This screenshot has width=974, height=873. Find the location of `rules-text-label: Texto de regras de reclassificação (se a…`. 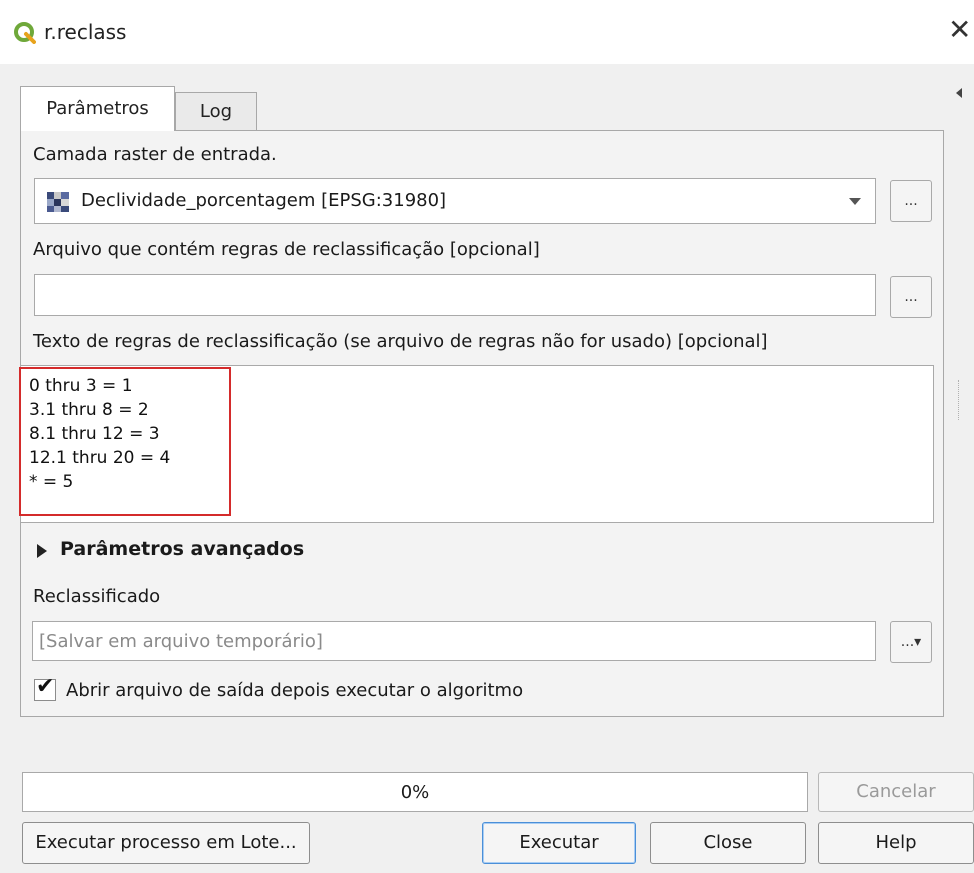

rules-text-label: Texto de regras de reclassificação (se a… is located at coordinates (400, 341).